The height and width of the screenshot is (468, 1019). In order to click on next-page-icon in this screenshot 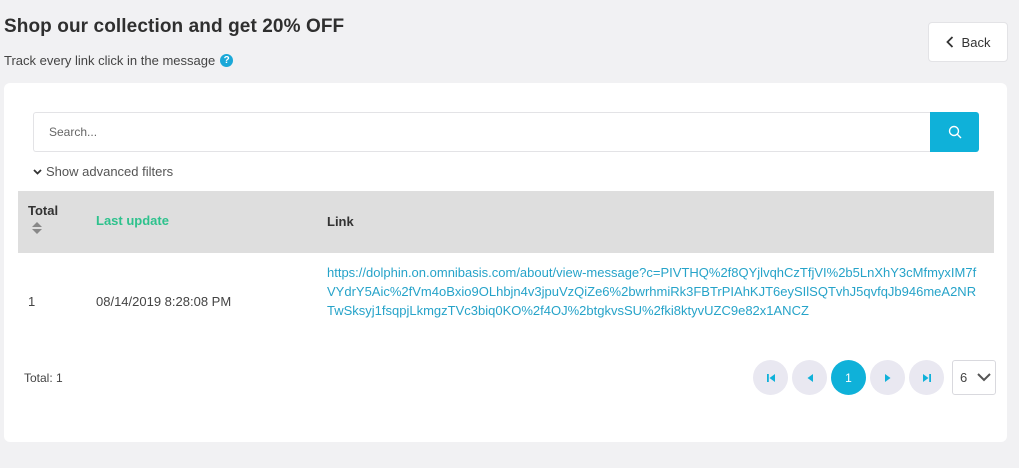, I will do `click(887, 377)`.